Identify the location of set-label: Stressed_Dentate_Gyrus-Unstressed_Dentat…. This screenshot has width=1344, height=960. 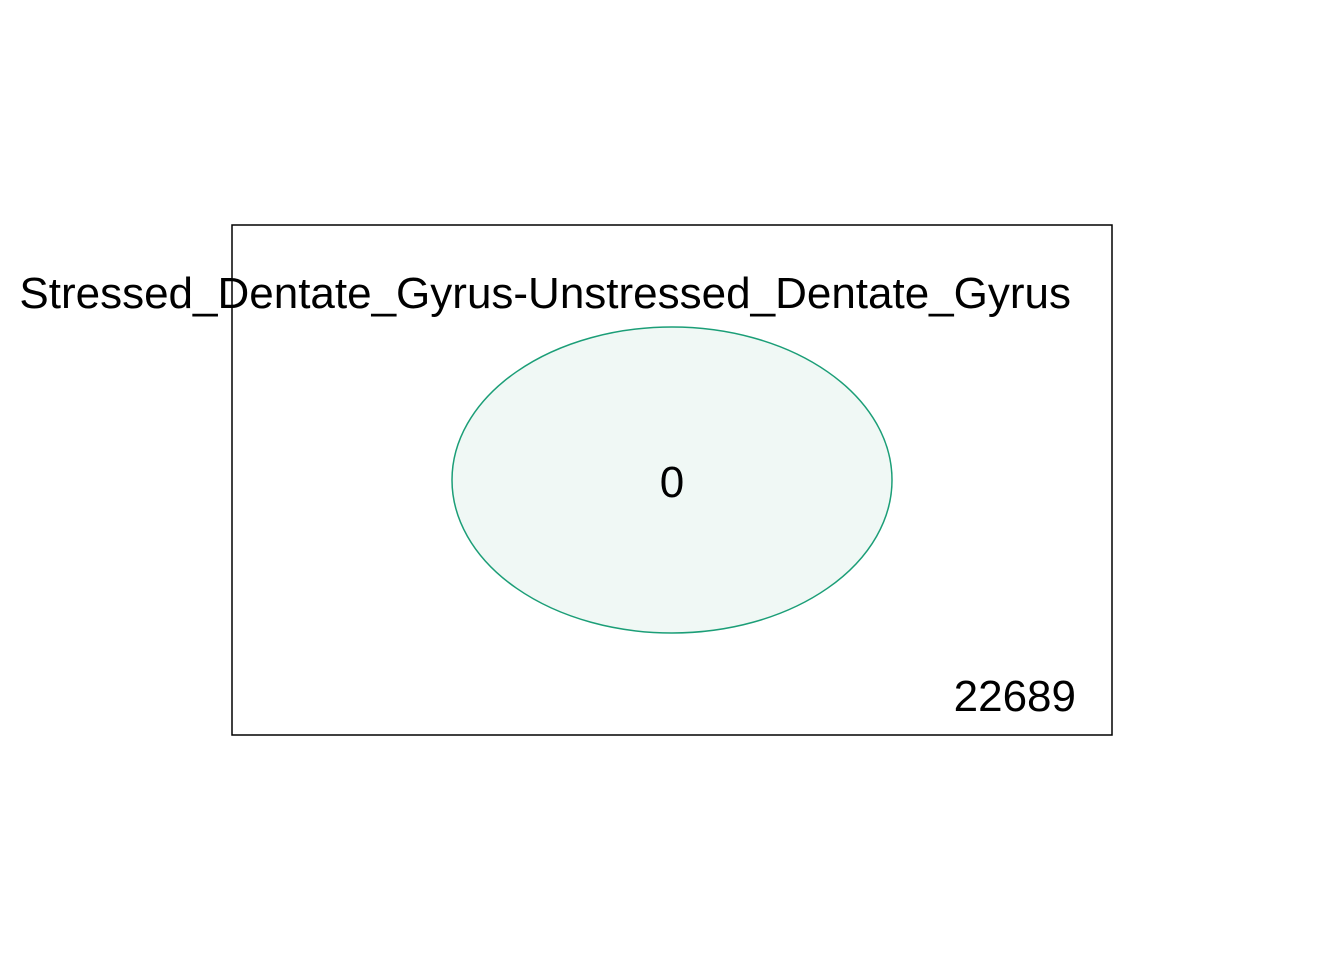
(545, 293).